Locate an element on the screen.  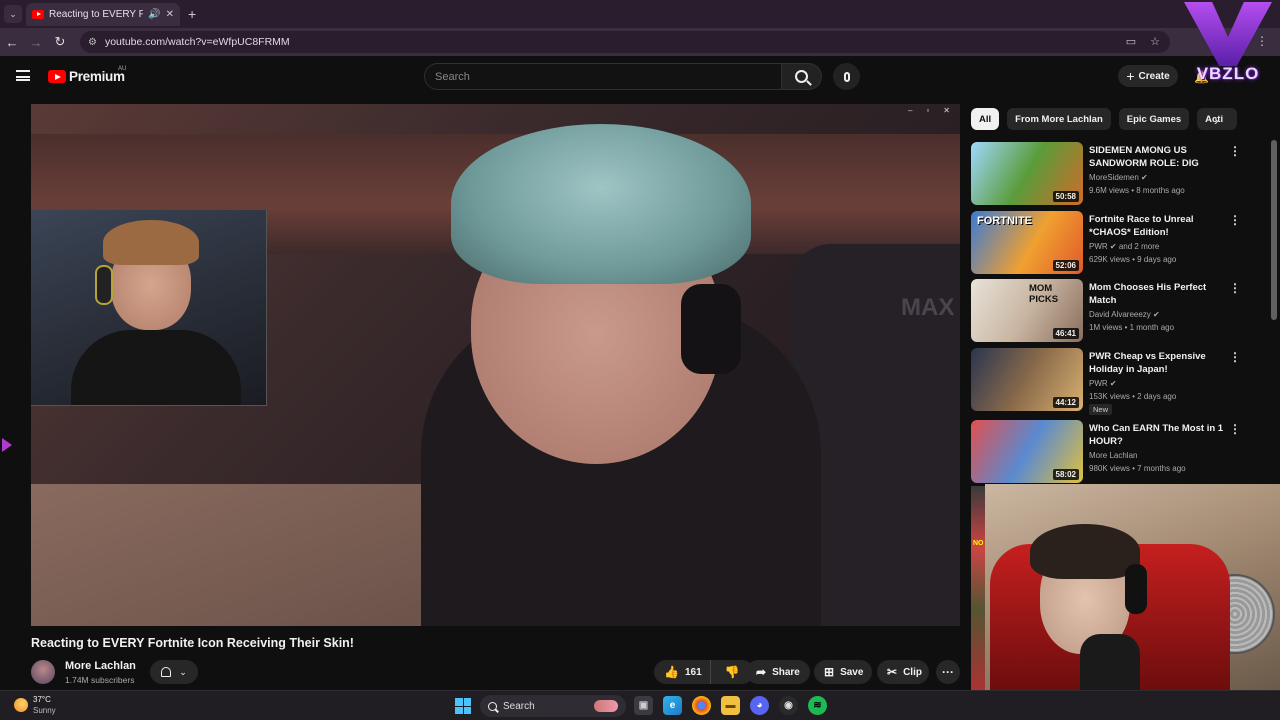
clip-button: ✂ Clip is located at coordinates (903, 672).